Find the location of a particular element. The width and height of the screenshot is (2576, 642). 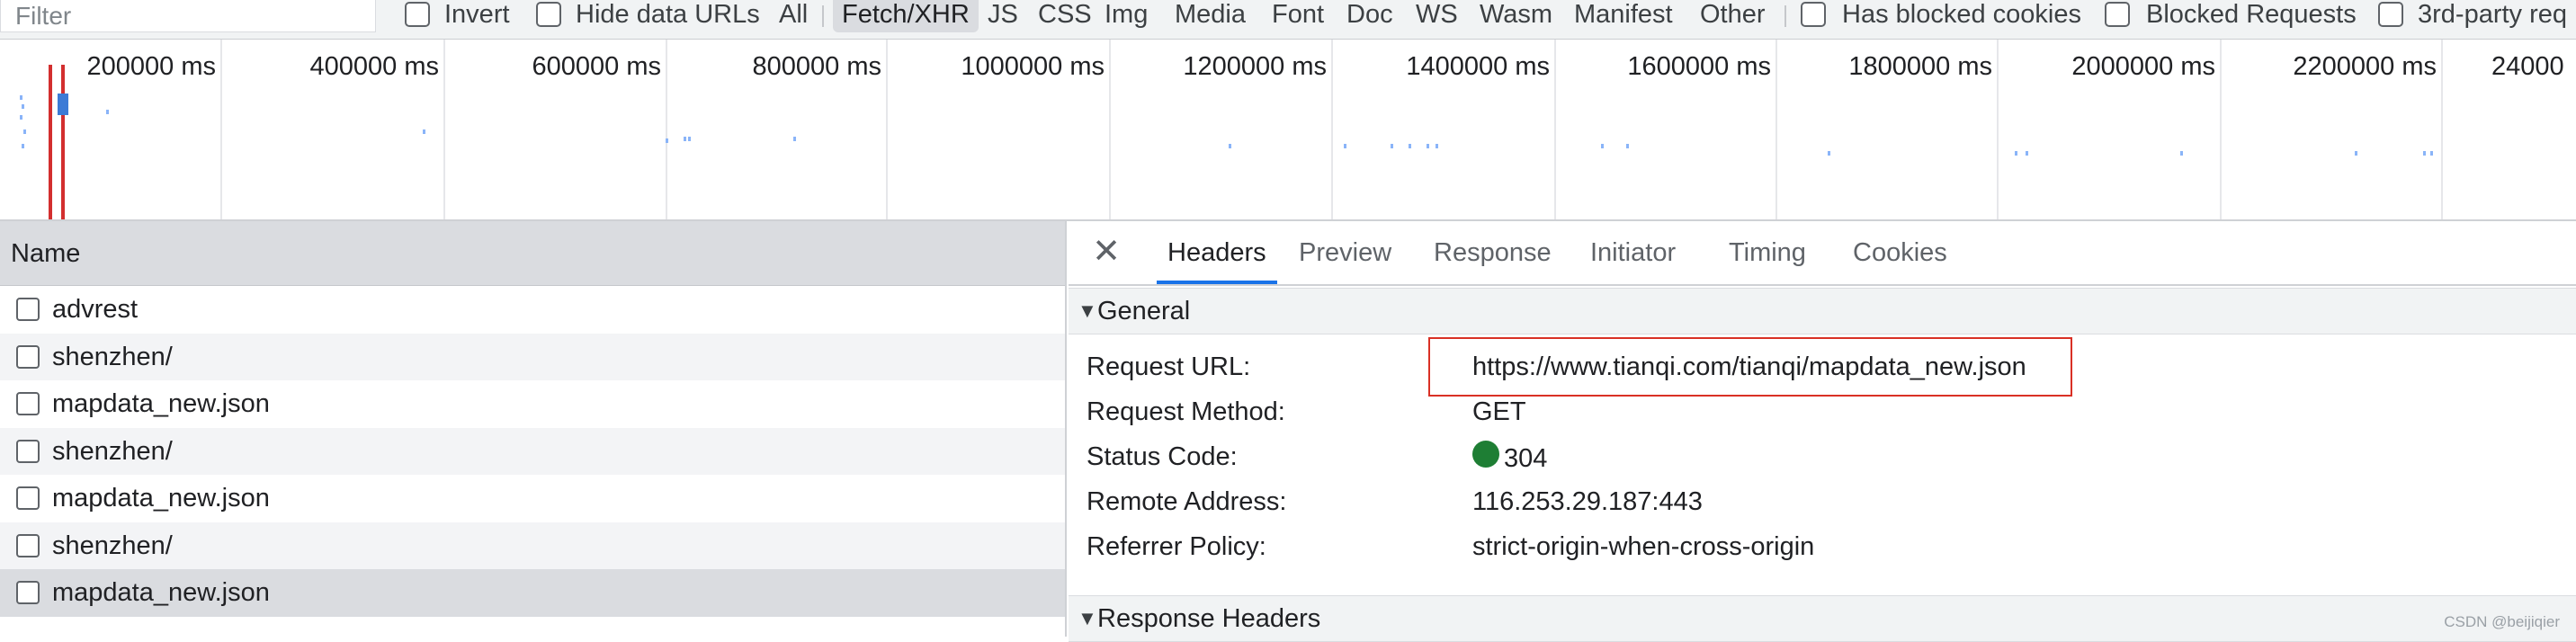

time-tick-label: 400000 ms is located at coordinates (374, 66).